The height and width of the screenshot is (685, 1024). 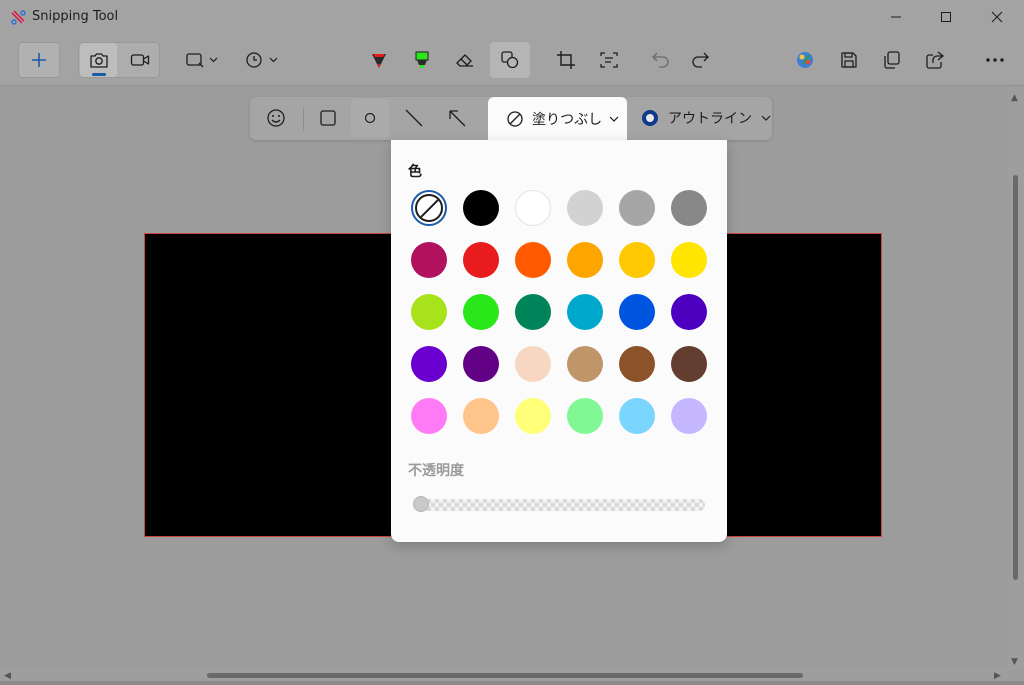 What do you see at coordinates (1015, 377) in the screenshot?
I see `vertical-scroll-thumb` at bounding box center [1015, 377].